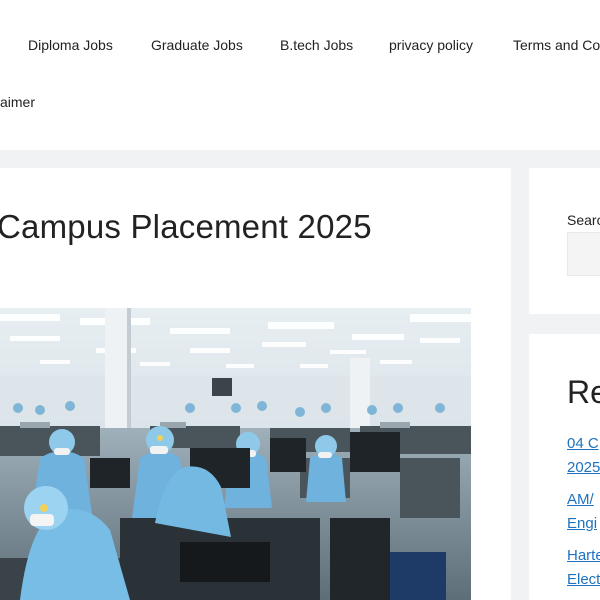 This screenshot has width=600, height=600. I want to click on recent-post-link: Engi, so click(582, 524).